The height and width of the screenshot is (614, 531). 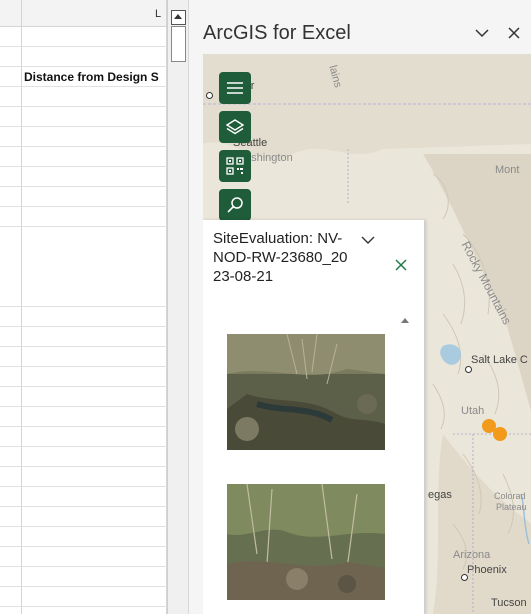 I want to click on menu-icon, so click(x=235, y=88).